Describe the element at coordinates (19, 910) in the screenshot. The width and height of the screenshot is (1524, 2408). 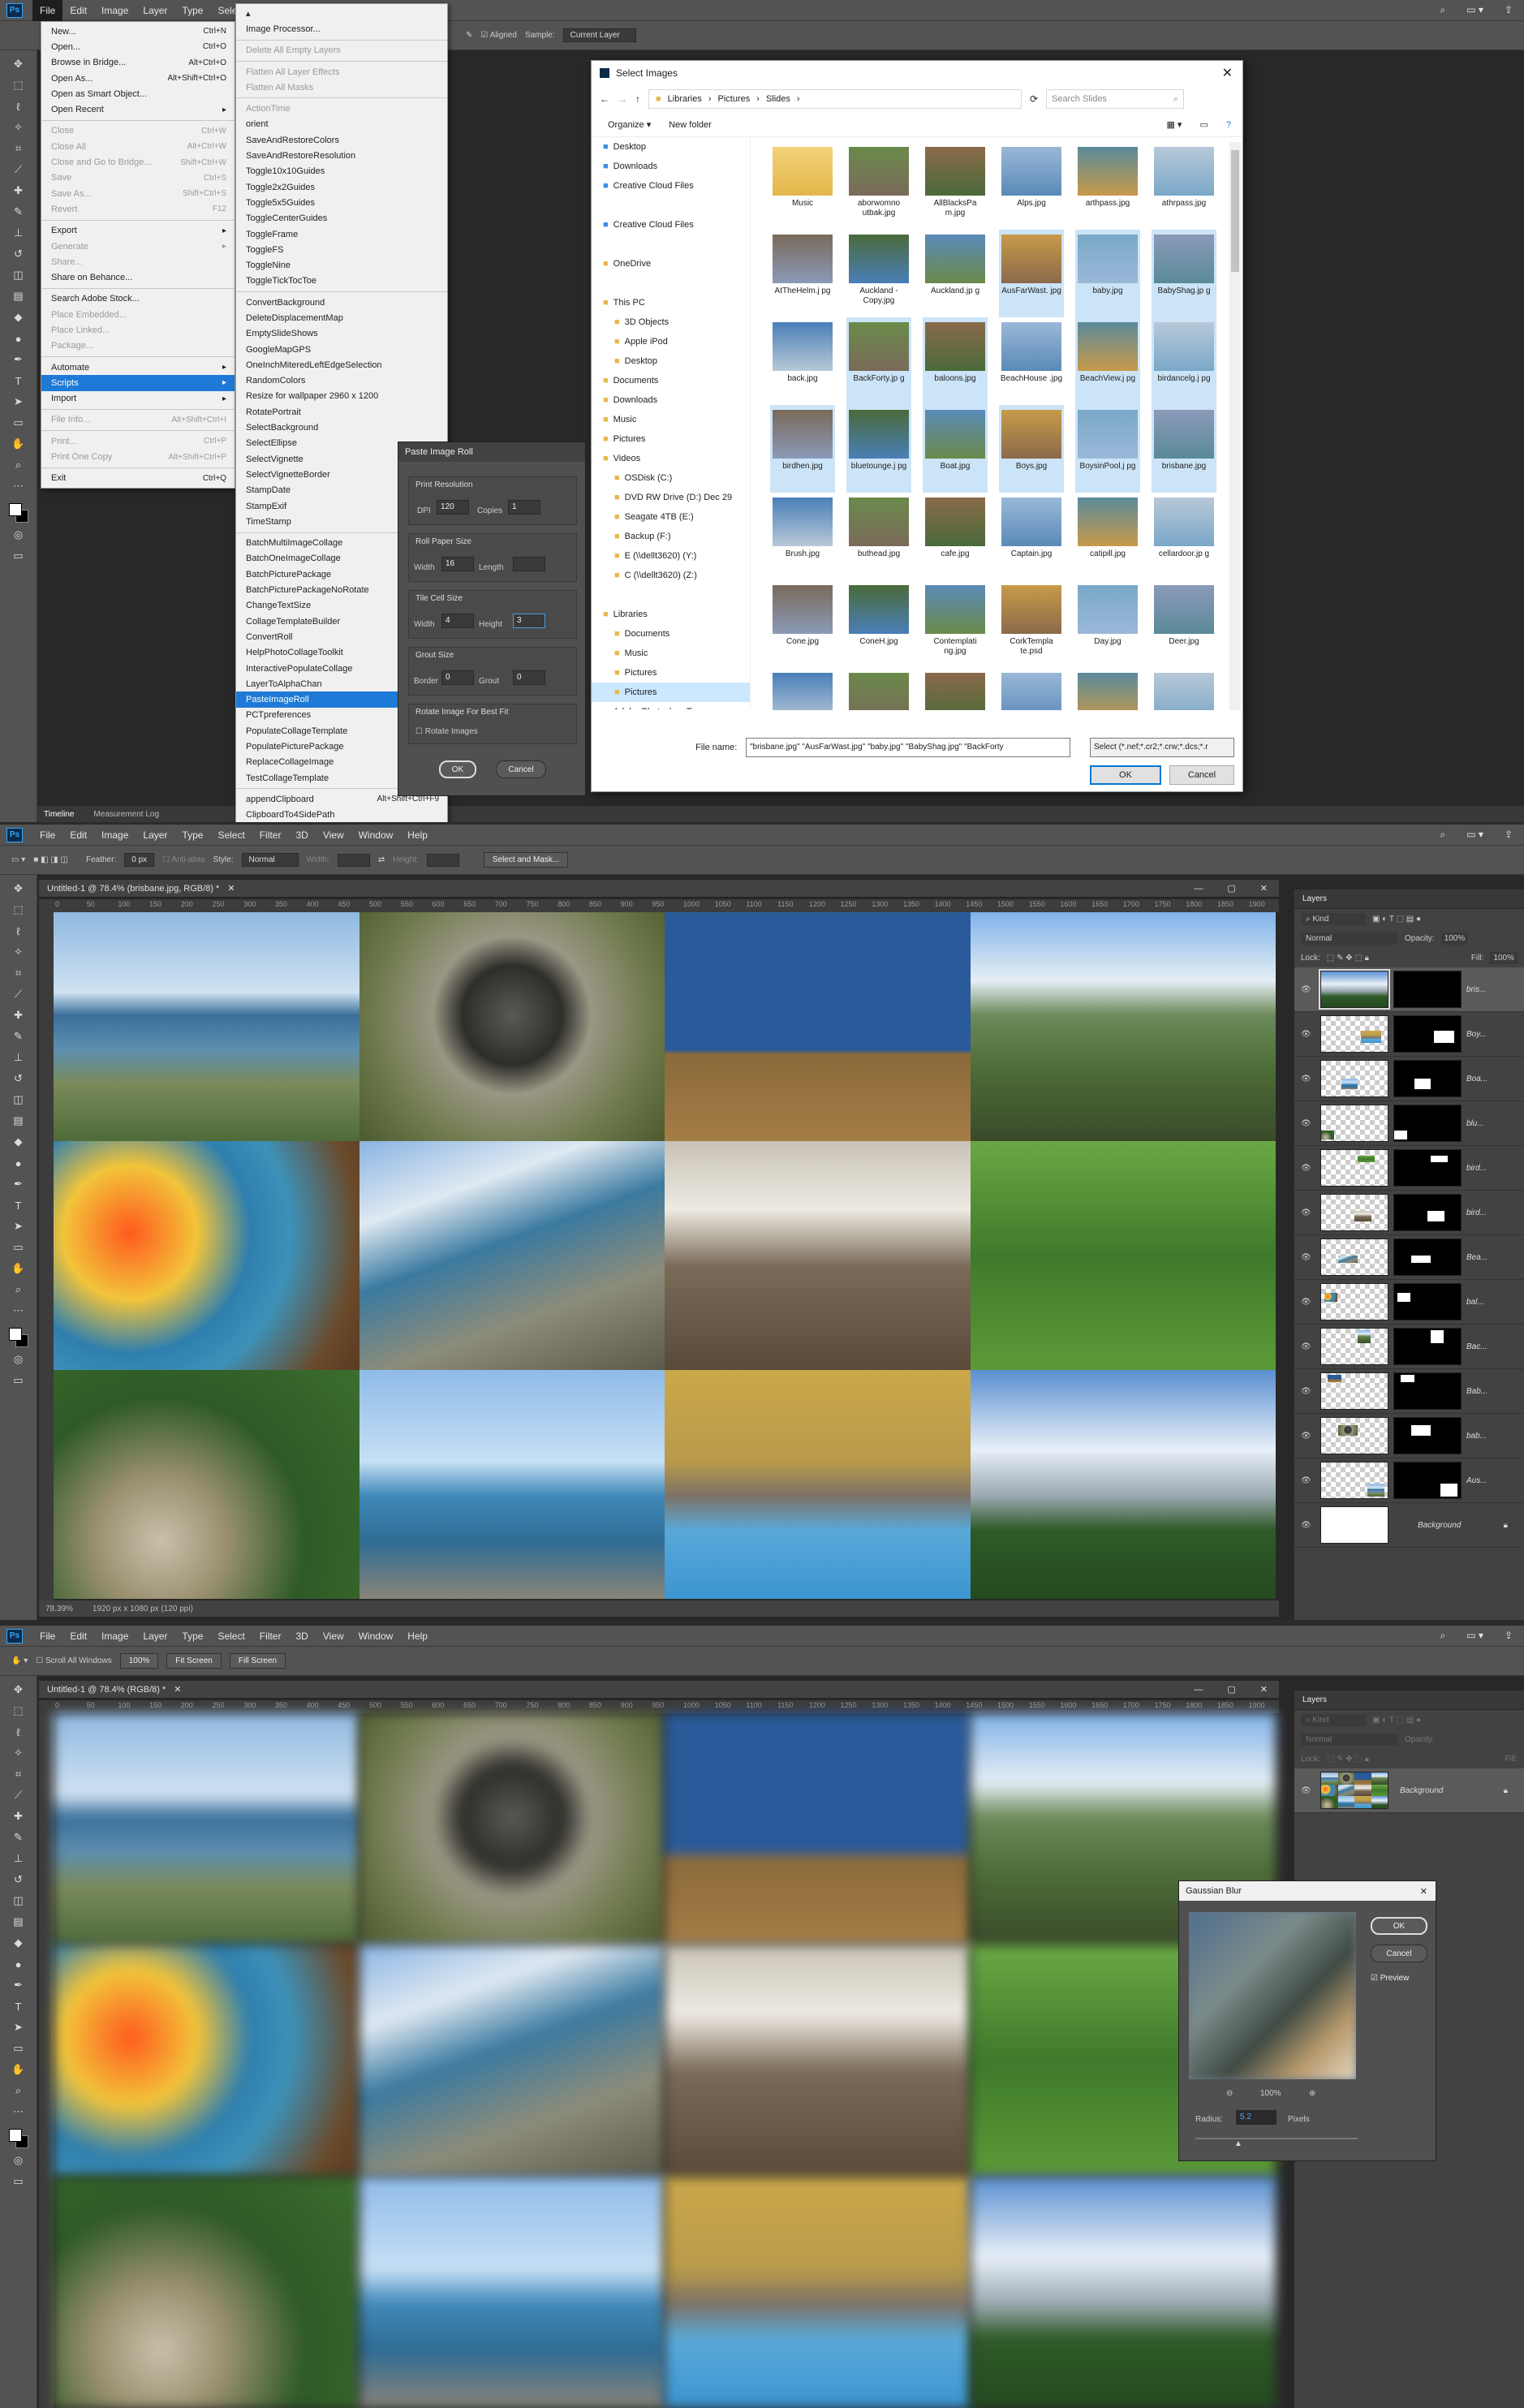
I see `marquee-tool-icon: ⬚` at that location.